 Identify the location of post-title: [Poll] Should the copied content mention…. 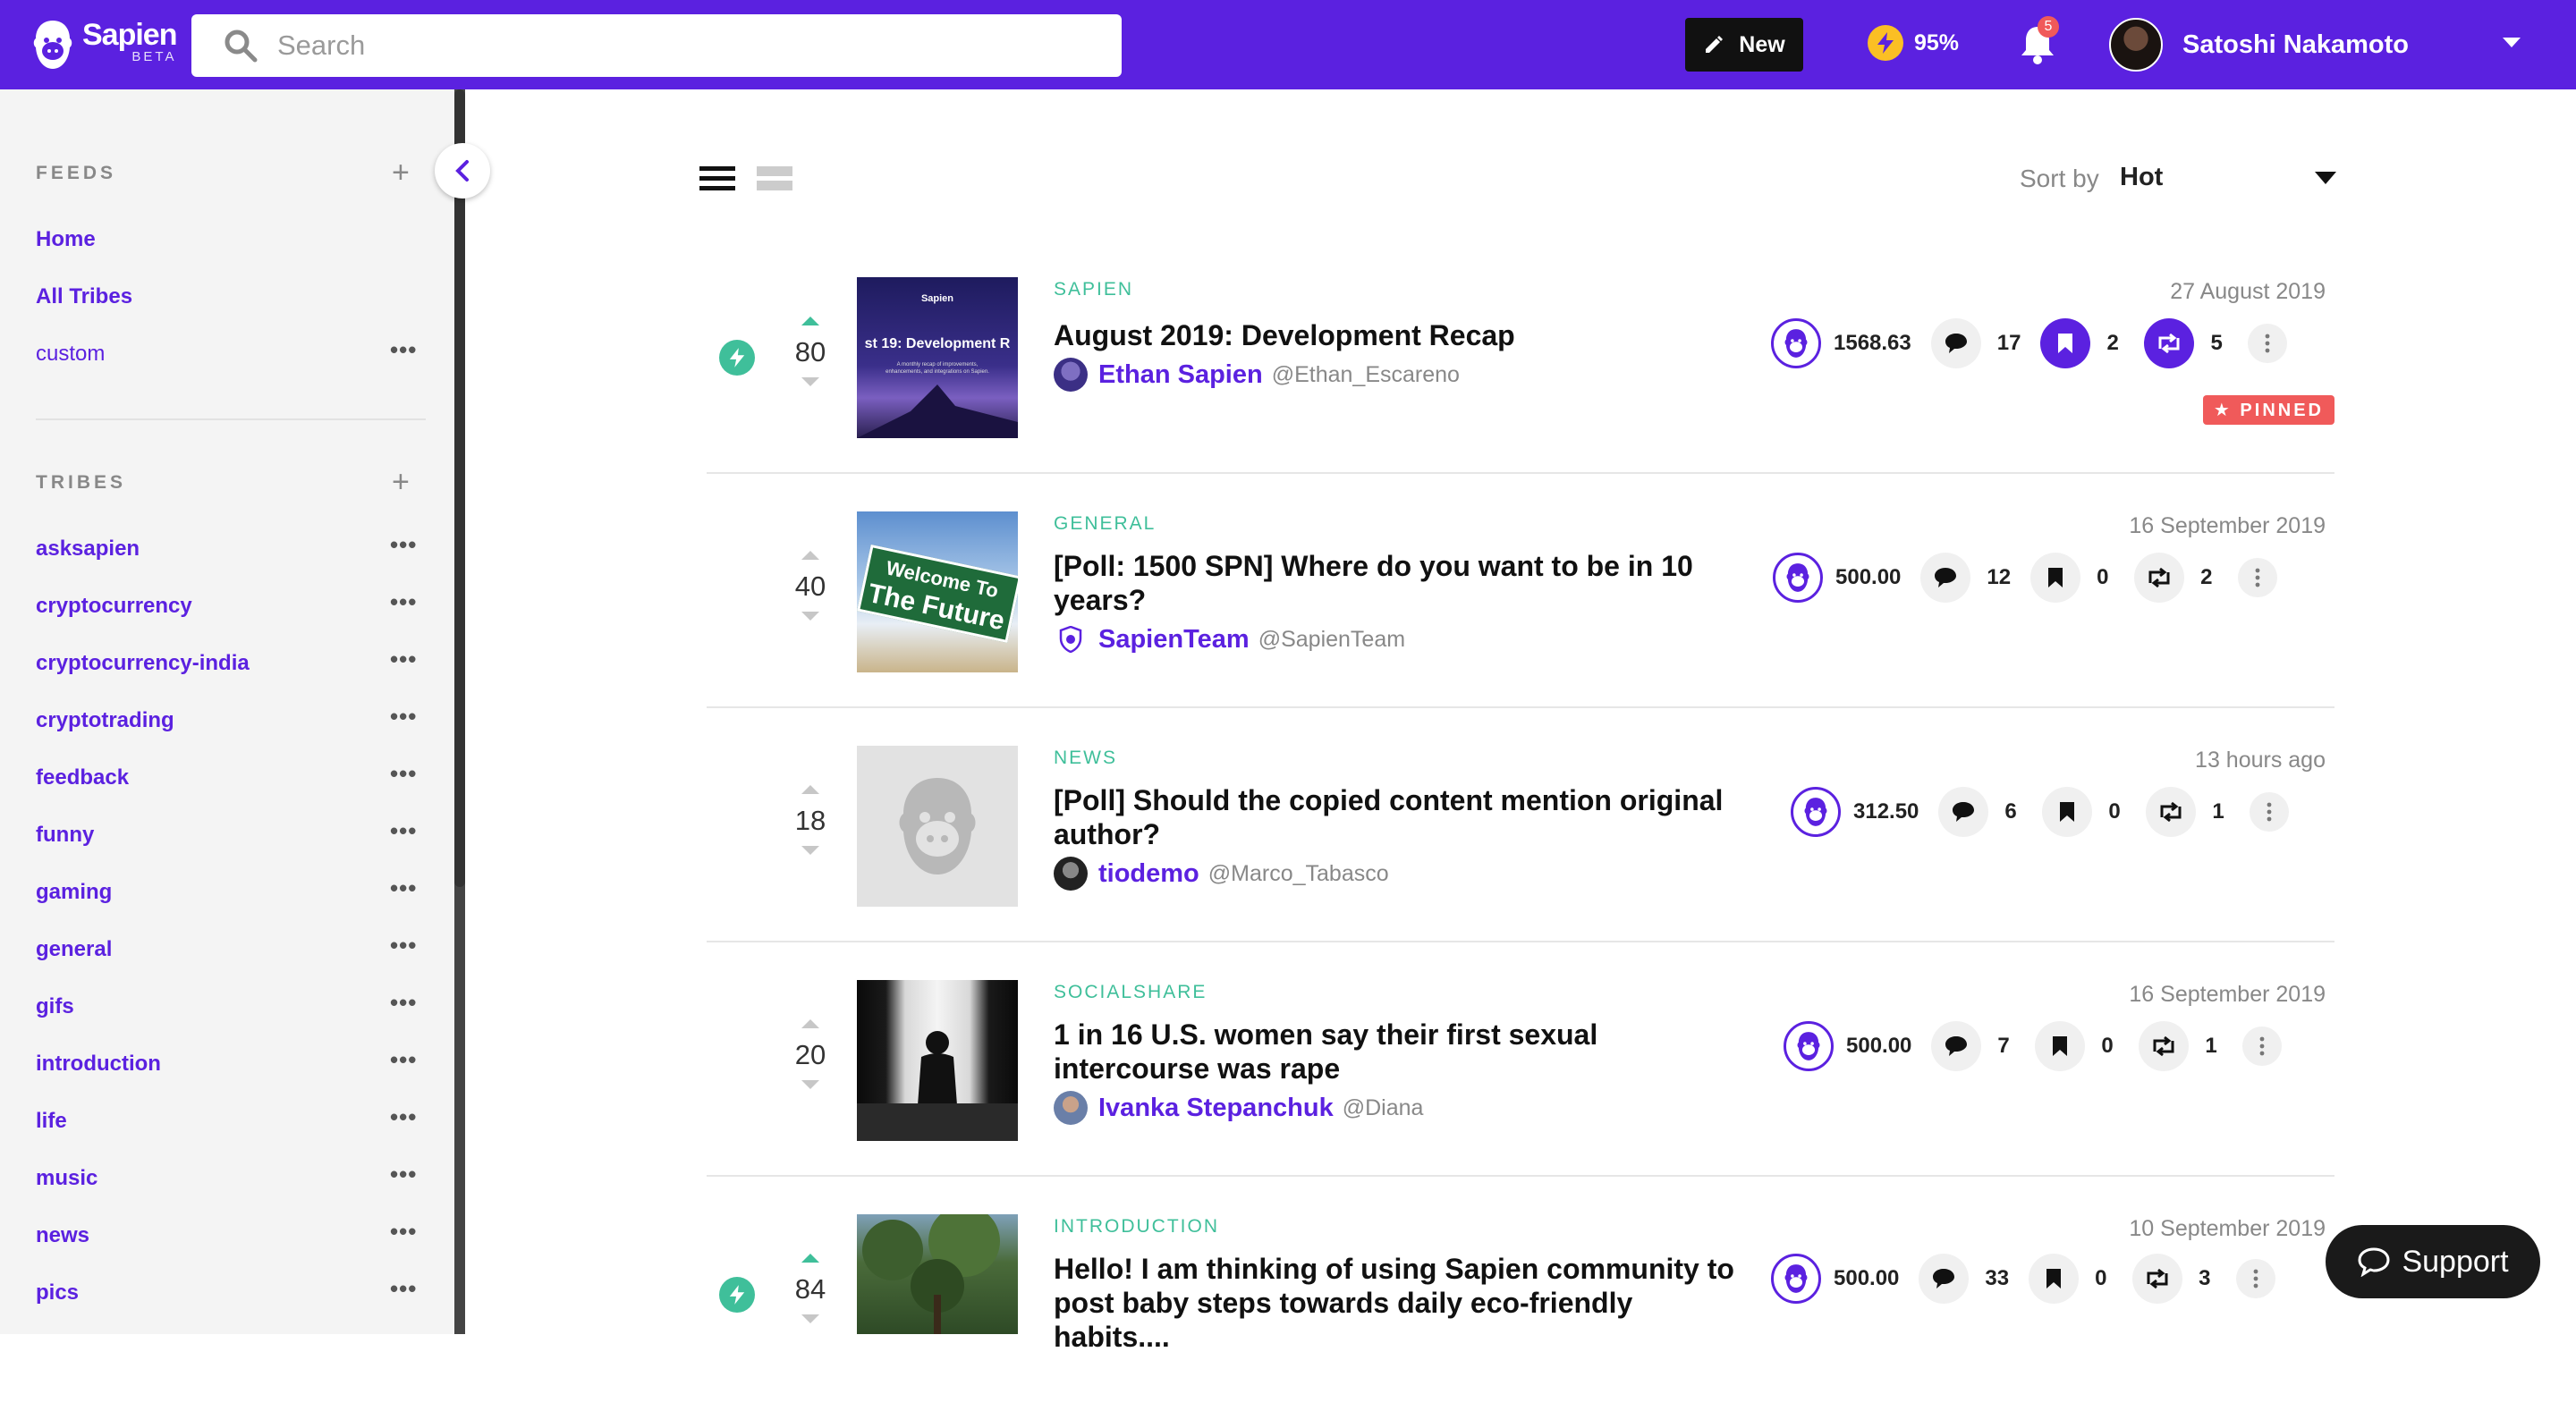
(1402, 817).